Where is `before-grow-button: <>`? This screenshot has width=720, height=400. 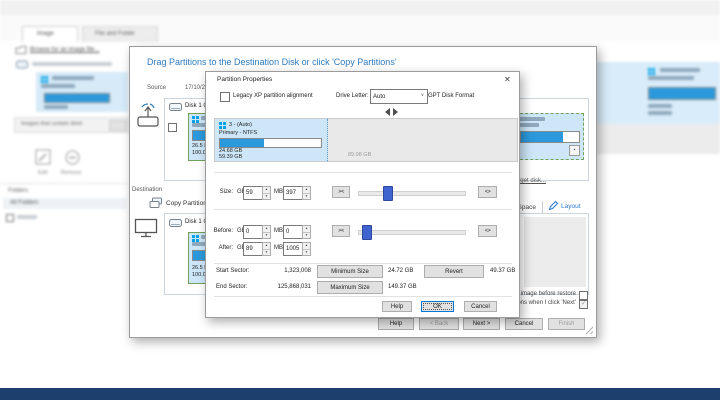 before-grow-button: <> is located at coordinates (487, 231).